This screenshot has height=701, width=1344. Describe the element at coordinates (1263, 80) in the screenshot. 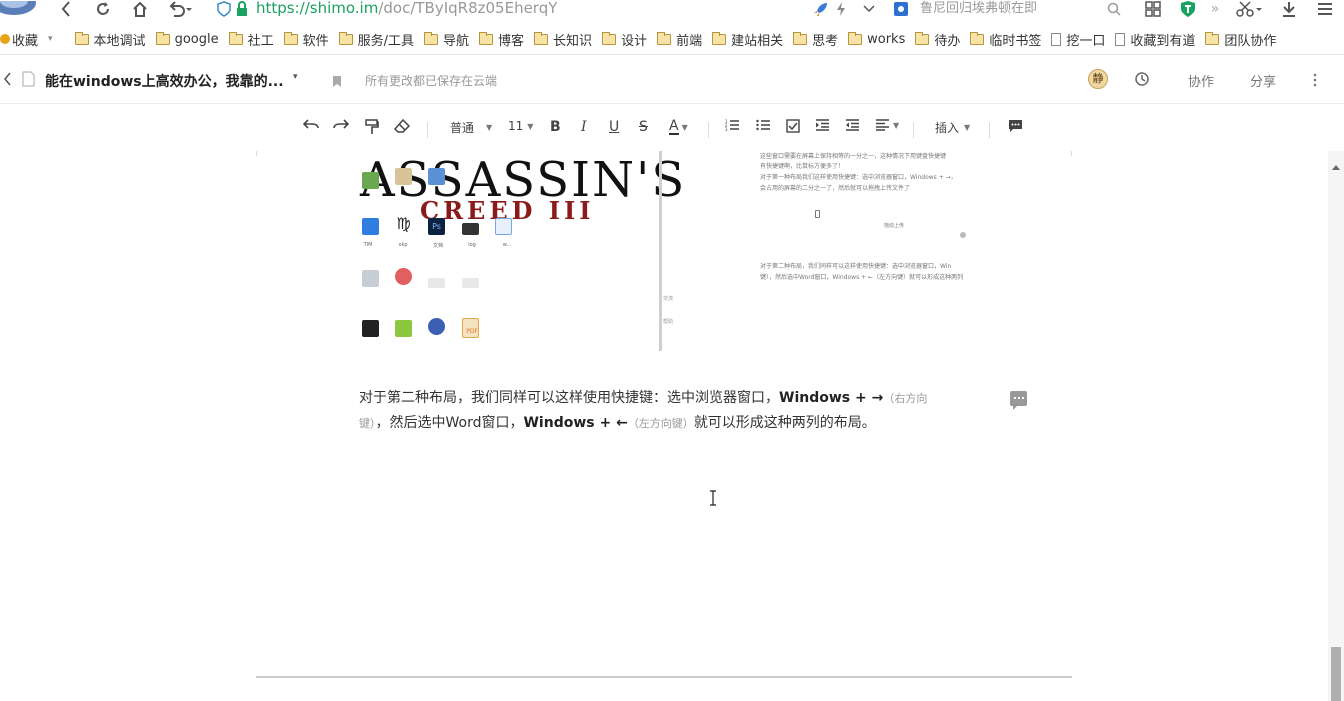

I see `share-button: 分享` at that location.